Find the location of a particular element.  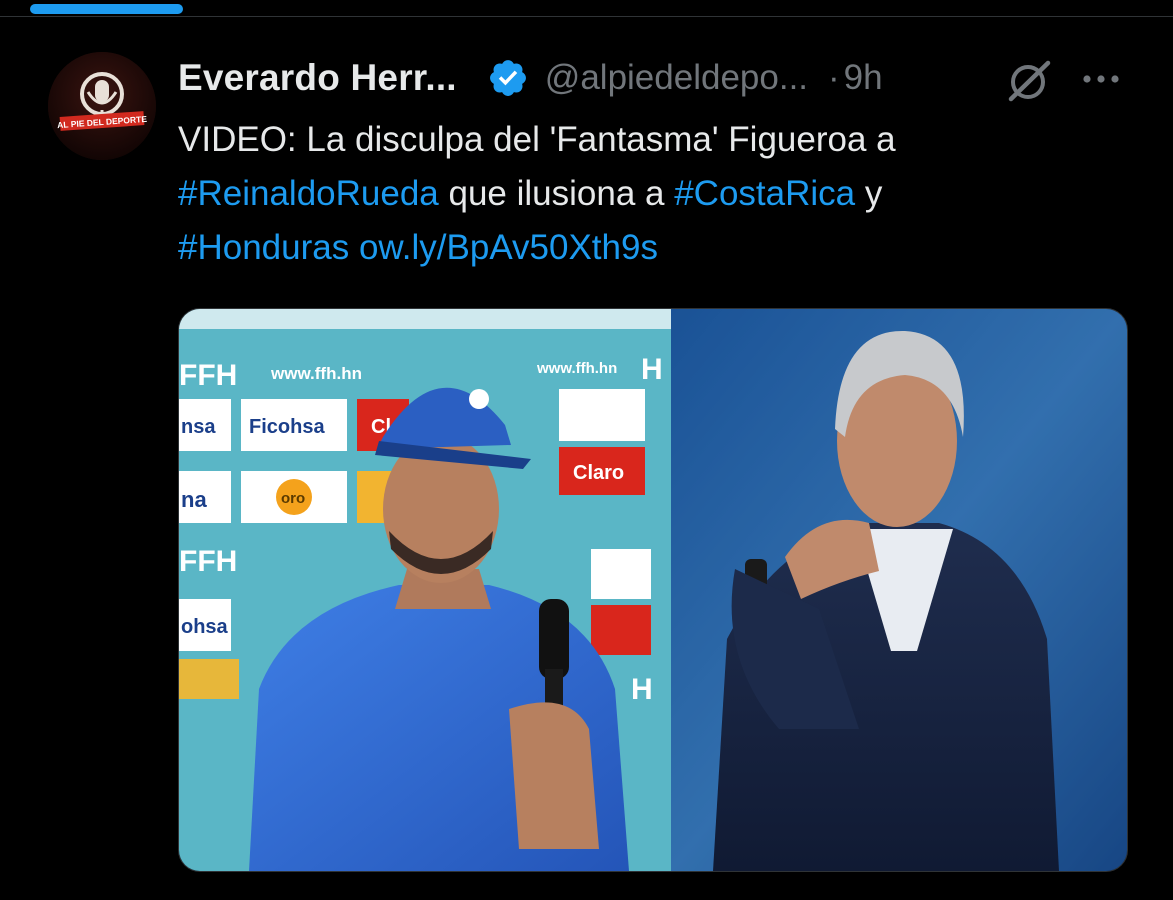

tweet-text-fragment: y is located at coordinates (869, 193).